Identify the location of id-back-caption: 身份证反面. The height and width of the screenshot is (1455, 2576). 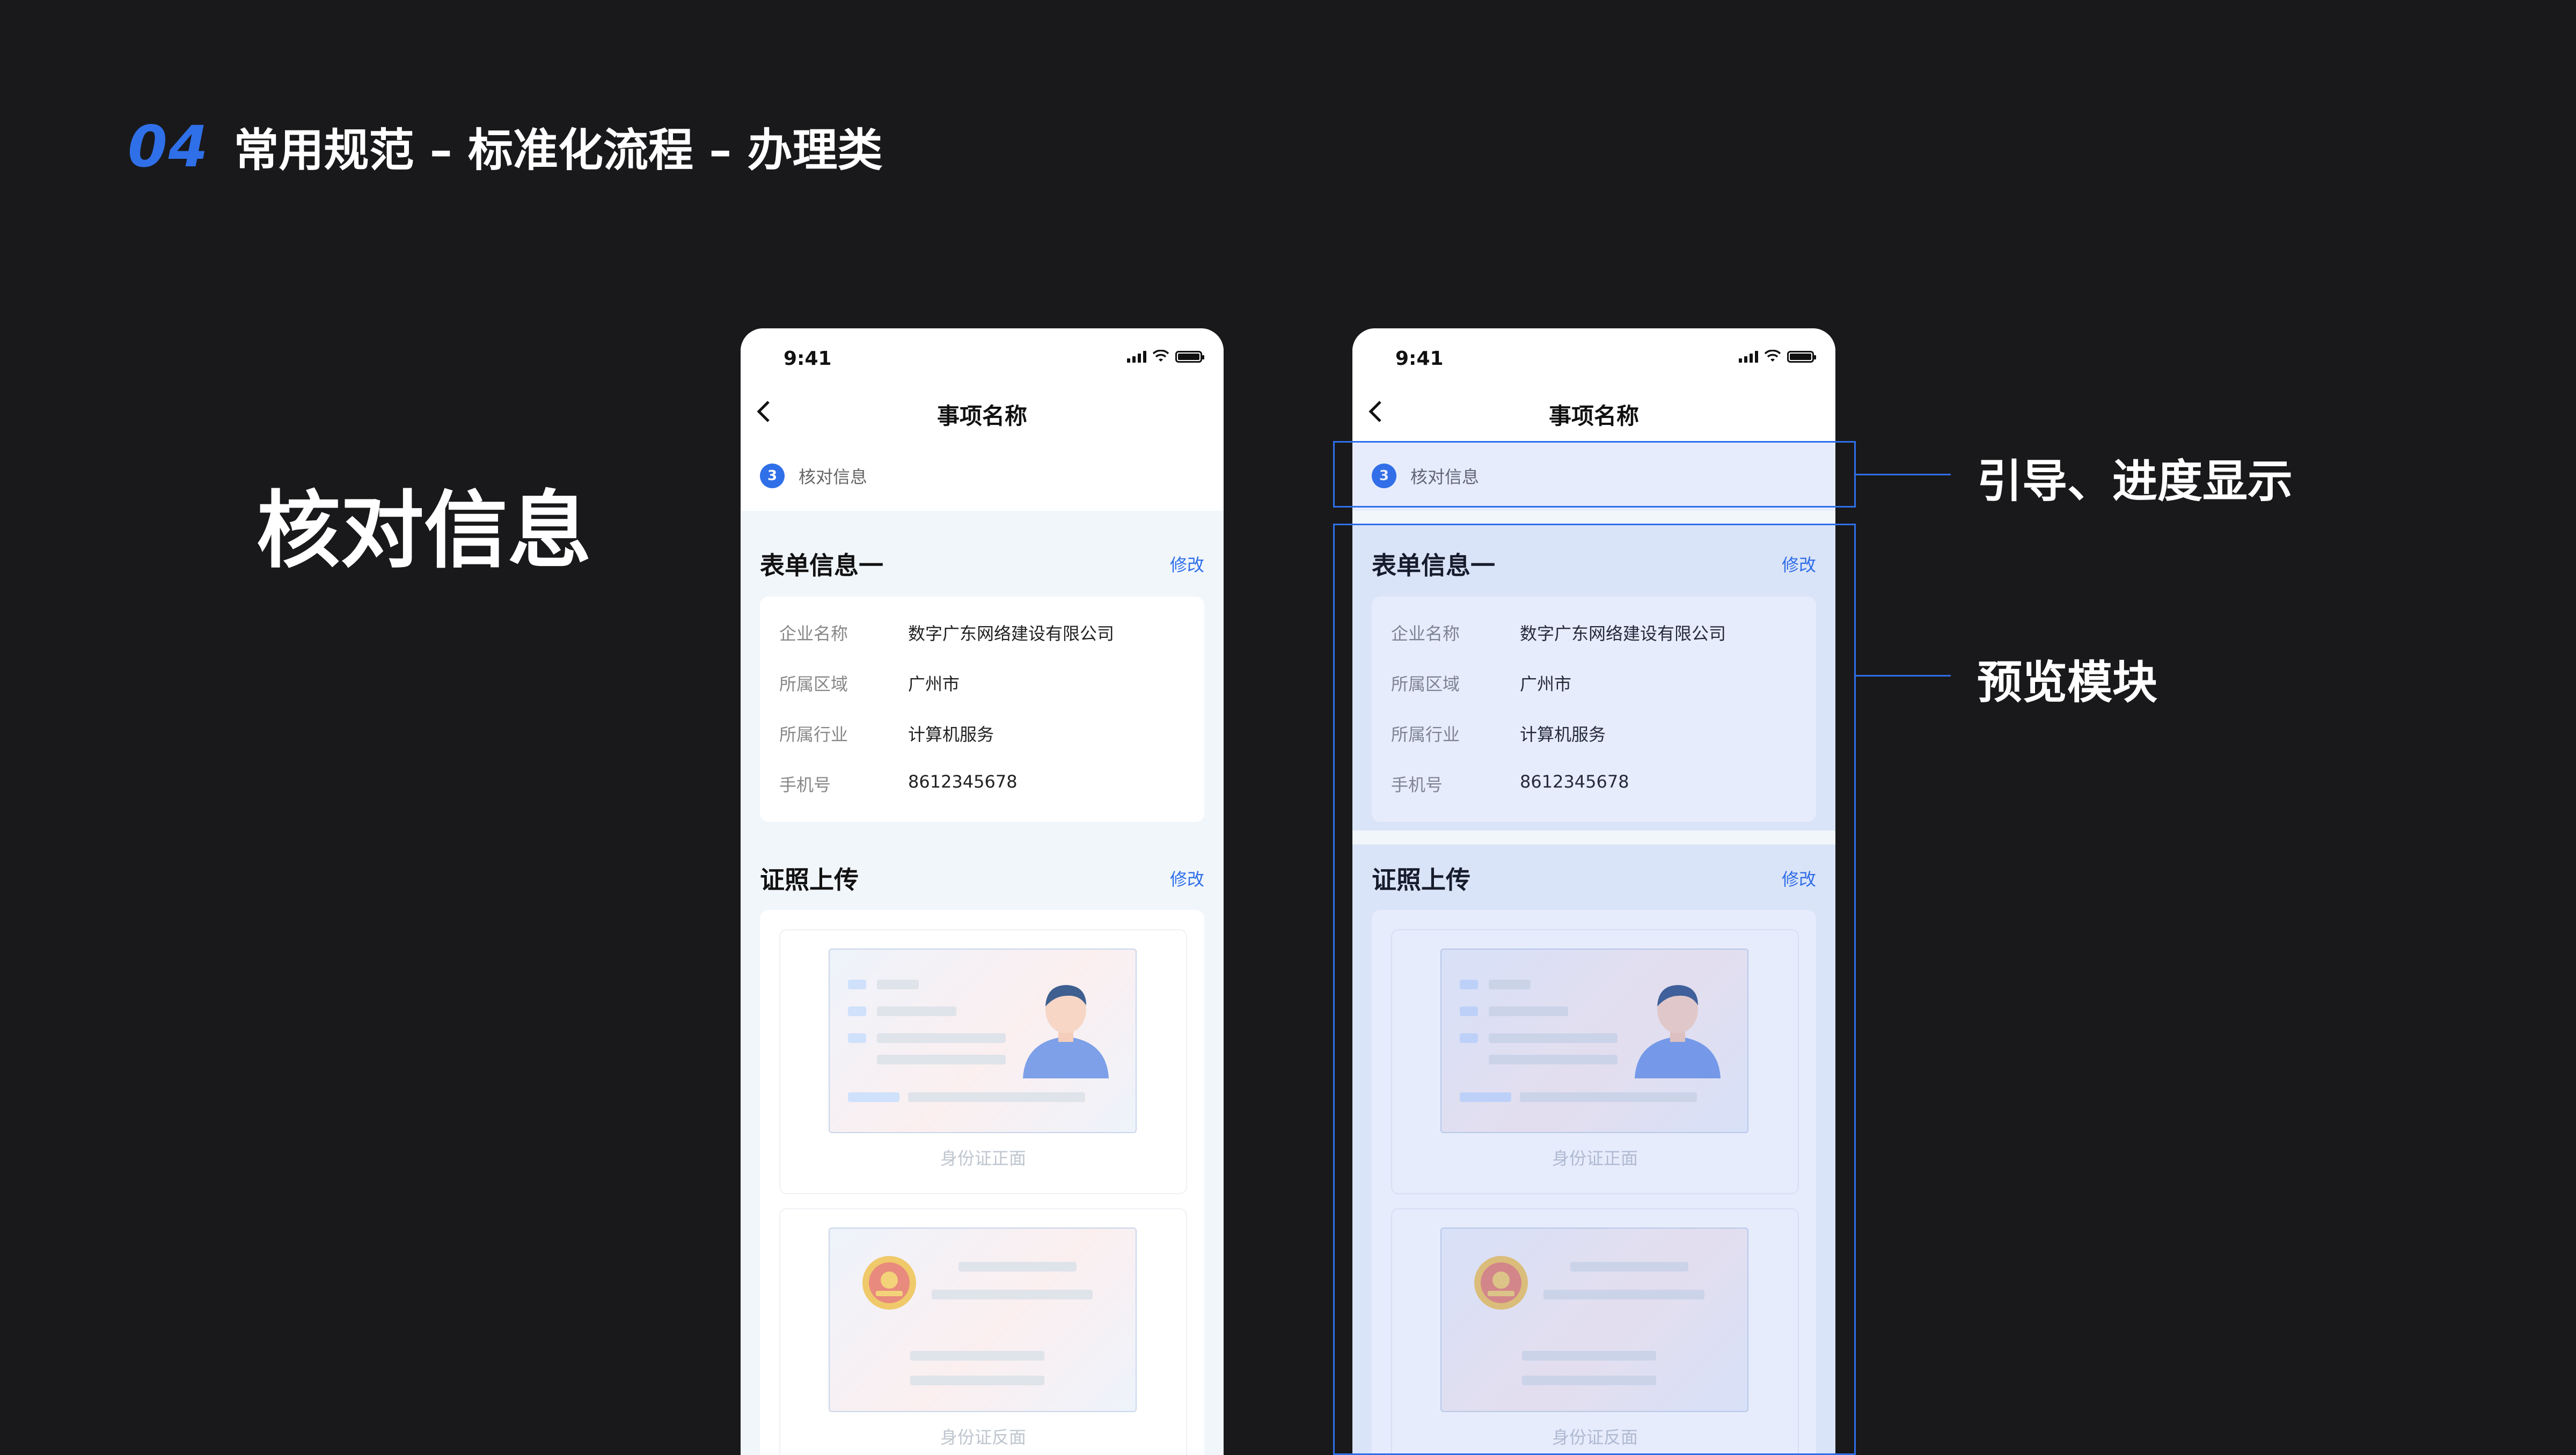
(983, 1437).